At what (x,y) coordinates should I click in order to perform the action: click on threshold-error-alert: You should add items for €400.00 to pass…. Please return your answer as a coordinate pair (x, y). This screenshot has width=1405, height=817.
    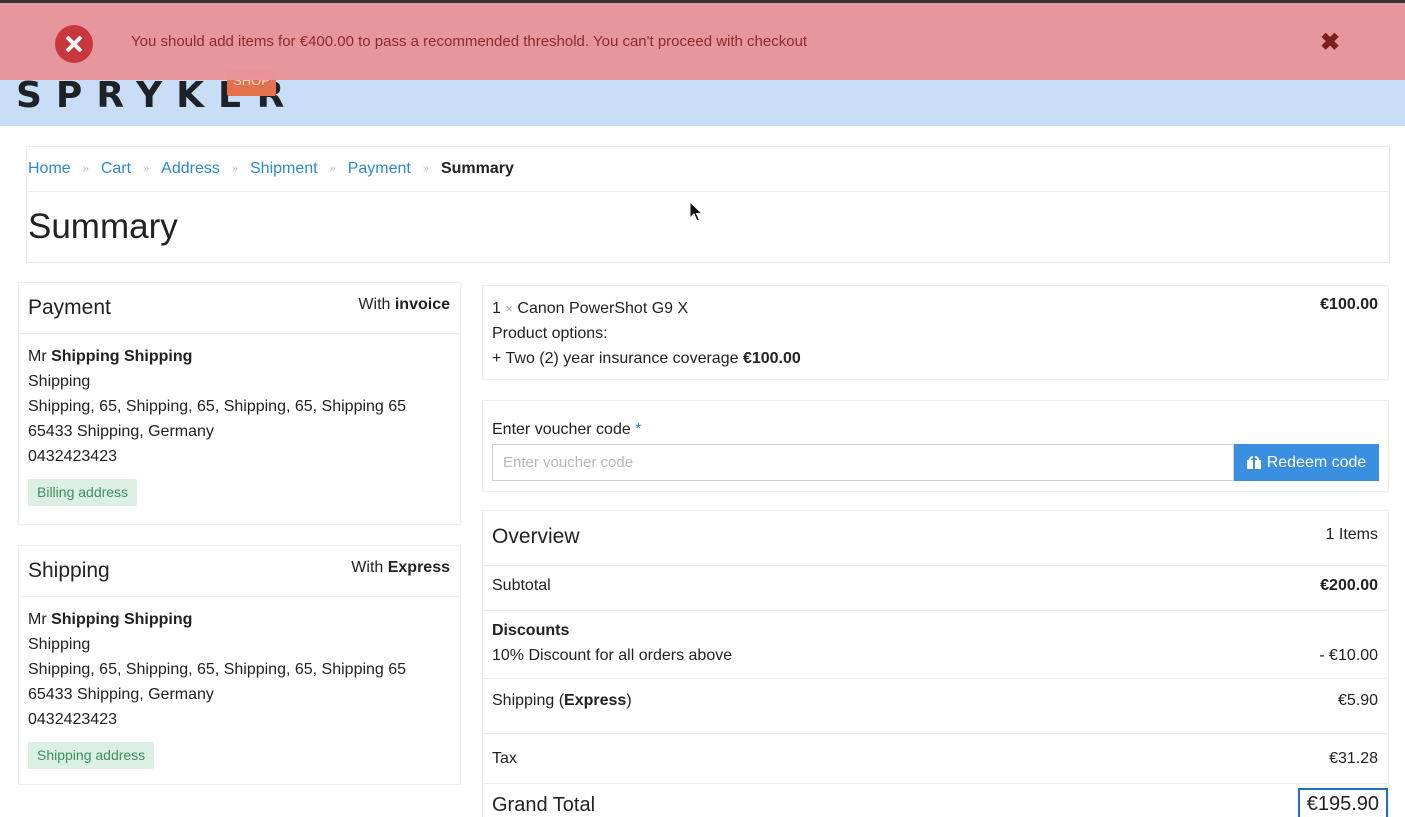
    Looking at the image, I should click on (702, 40).